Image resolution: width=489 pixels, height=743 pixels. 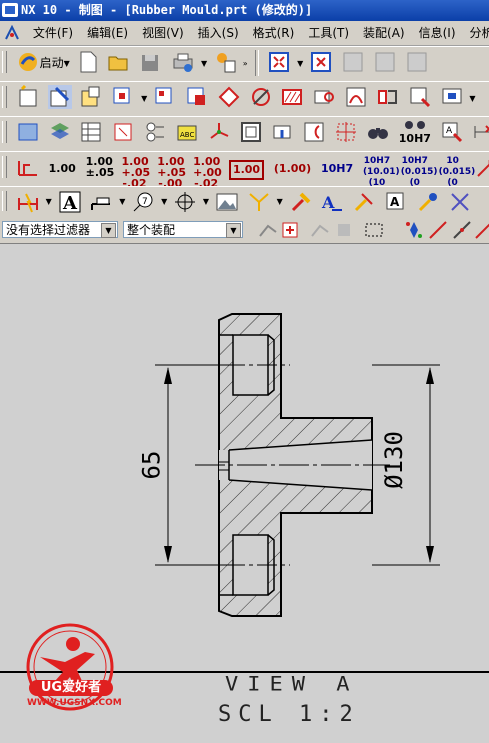 What do you see at coordinates (420, 97) in the screenshot?
I see `update-view-icon` at bounding box center [420, 97].